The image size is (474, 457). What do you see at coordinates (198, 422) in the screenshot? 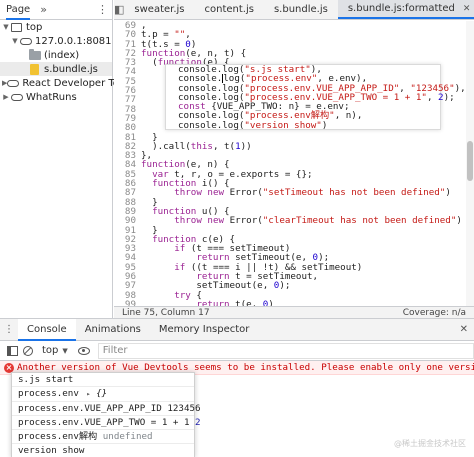
I see `log-text: 2` at bounding box center [198, 422].